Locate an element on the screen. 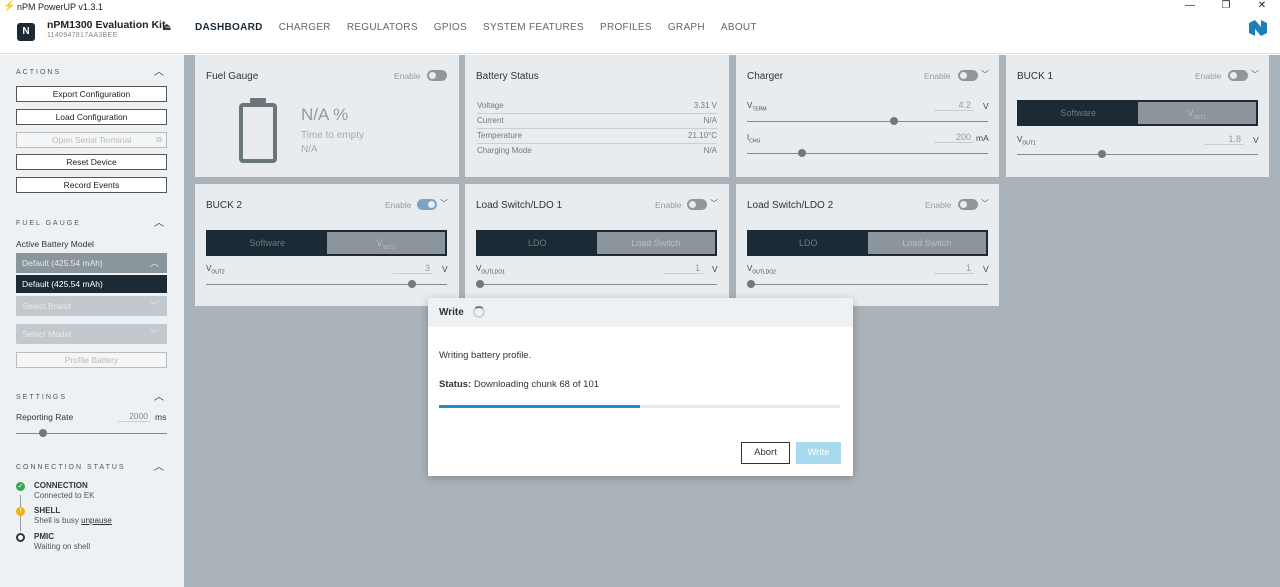  profile-battery-button: Profile Battery is located at coordinates (91, 360).